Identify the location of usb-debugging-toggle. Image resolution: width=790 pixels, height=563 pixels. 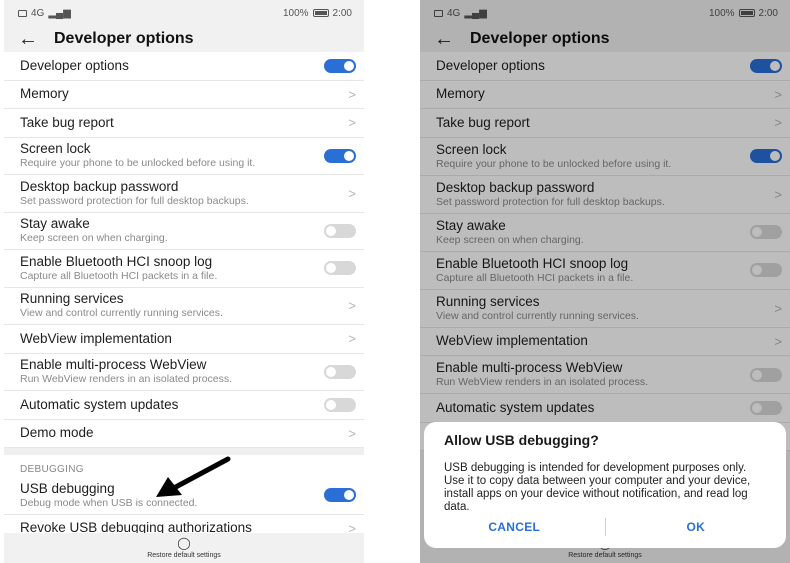
(340, 495).